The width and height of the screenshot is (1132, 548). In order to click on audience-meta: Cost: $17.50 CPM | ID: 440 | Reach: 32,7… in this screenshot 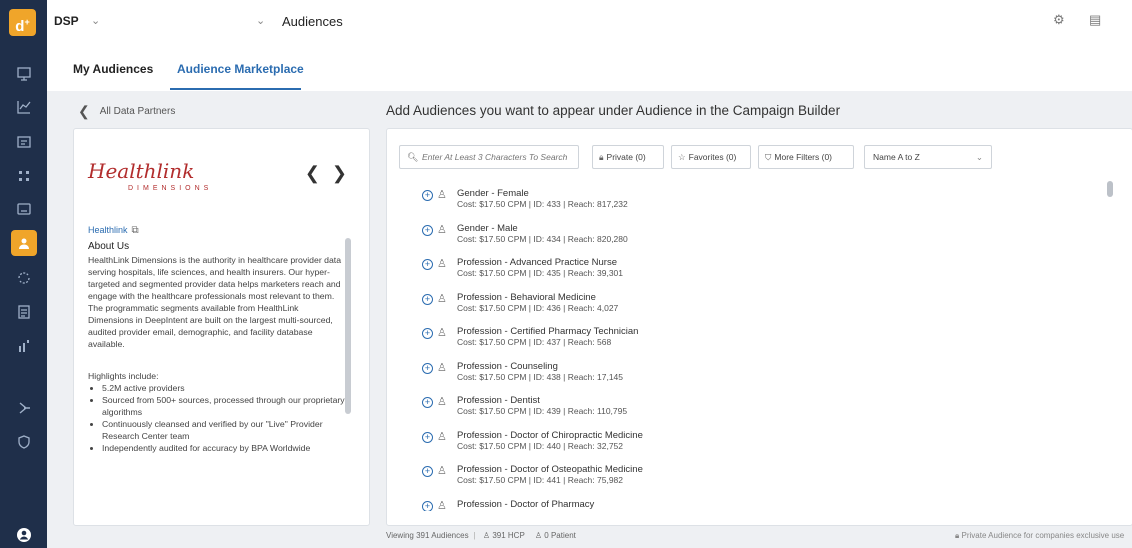, I will do `click(540, 445)`.